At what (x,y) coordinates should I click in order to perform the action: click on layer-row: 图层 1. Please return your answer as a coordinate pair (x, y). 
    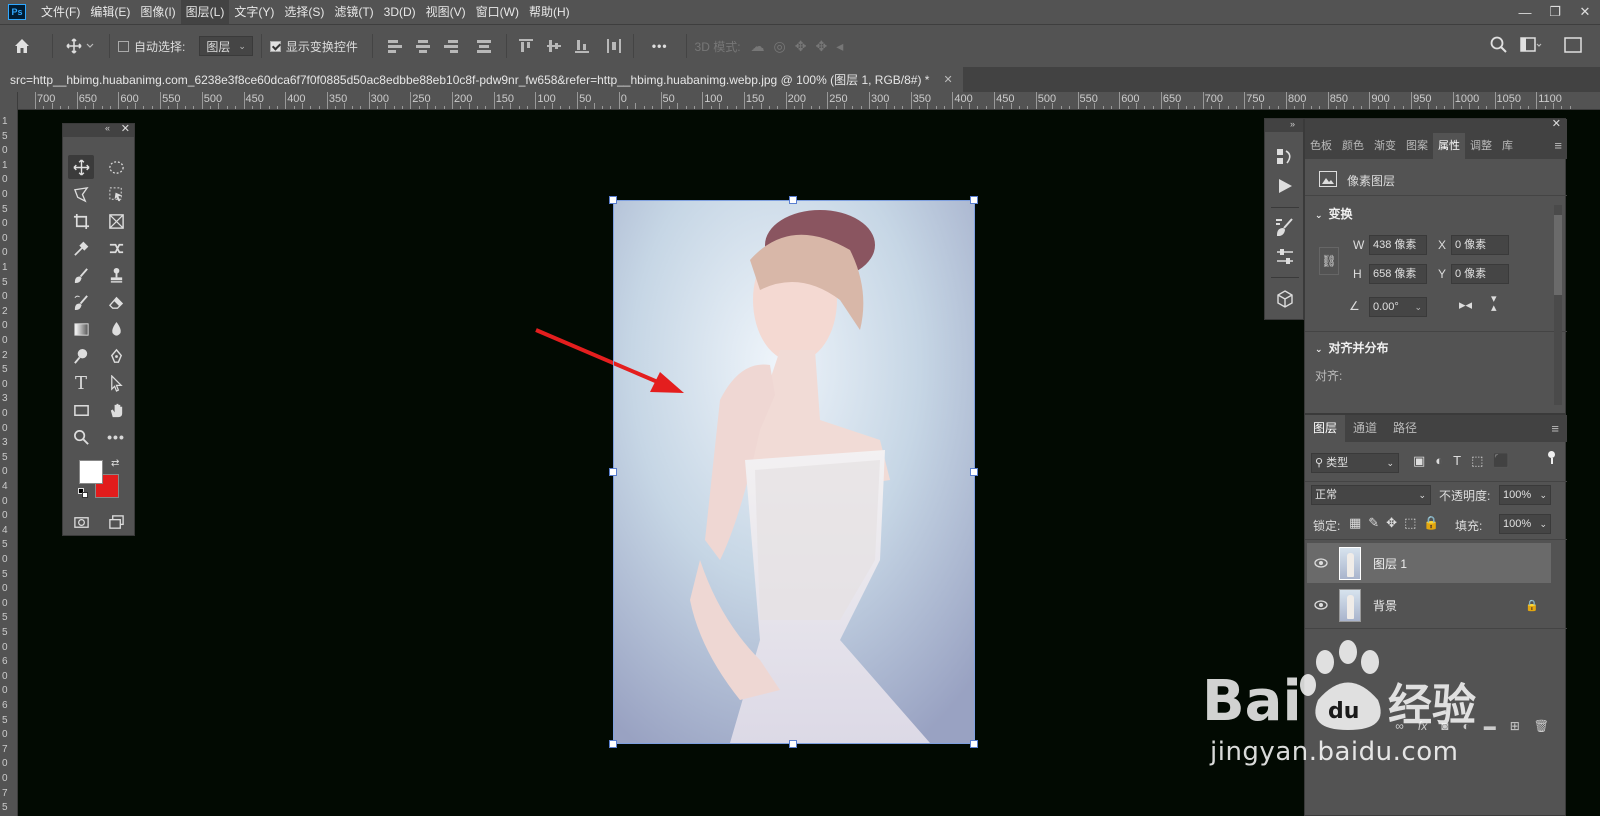
    Looking at the image, I should click on (1429, 563).